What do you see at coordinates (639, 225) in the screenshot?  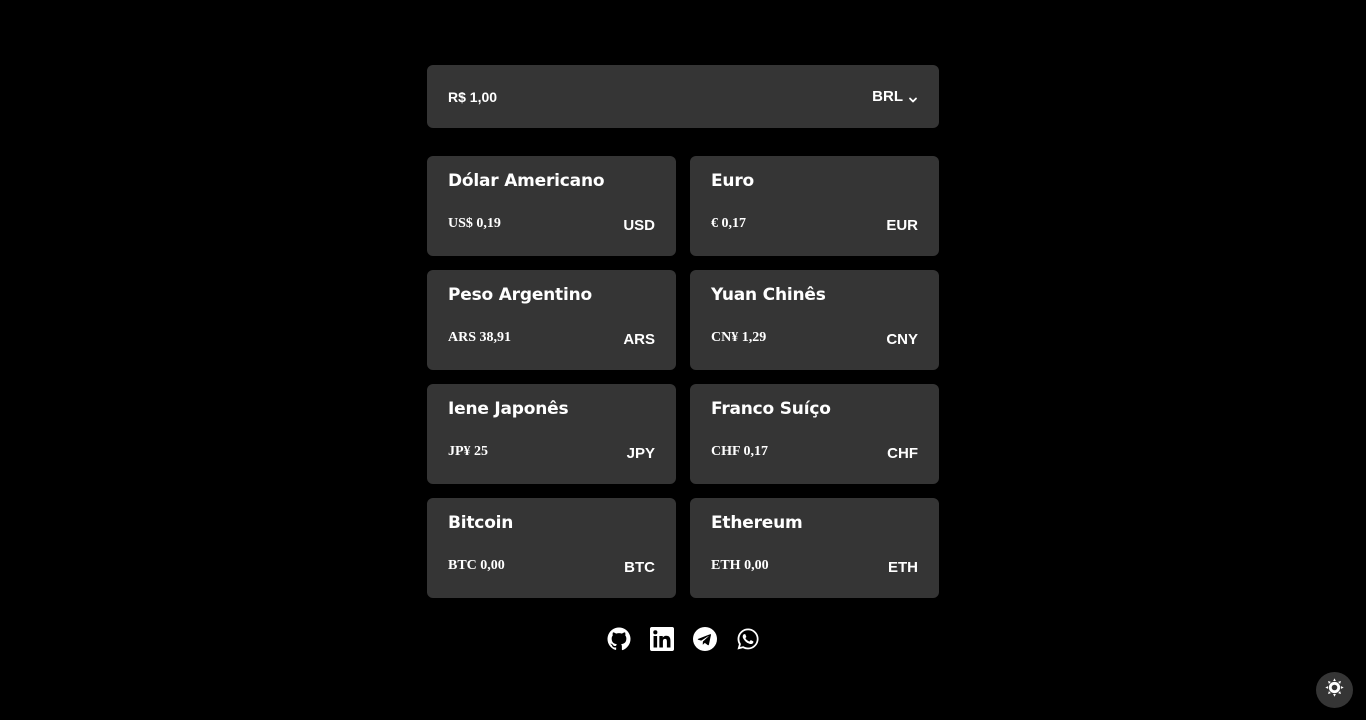 I see `currency-code: USD` at bounding box center [639, 225].